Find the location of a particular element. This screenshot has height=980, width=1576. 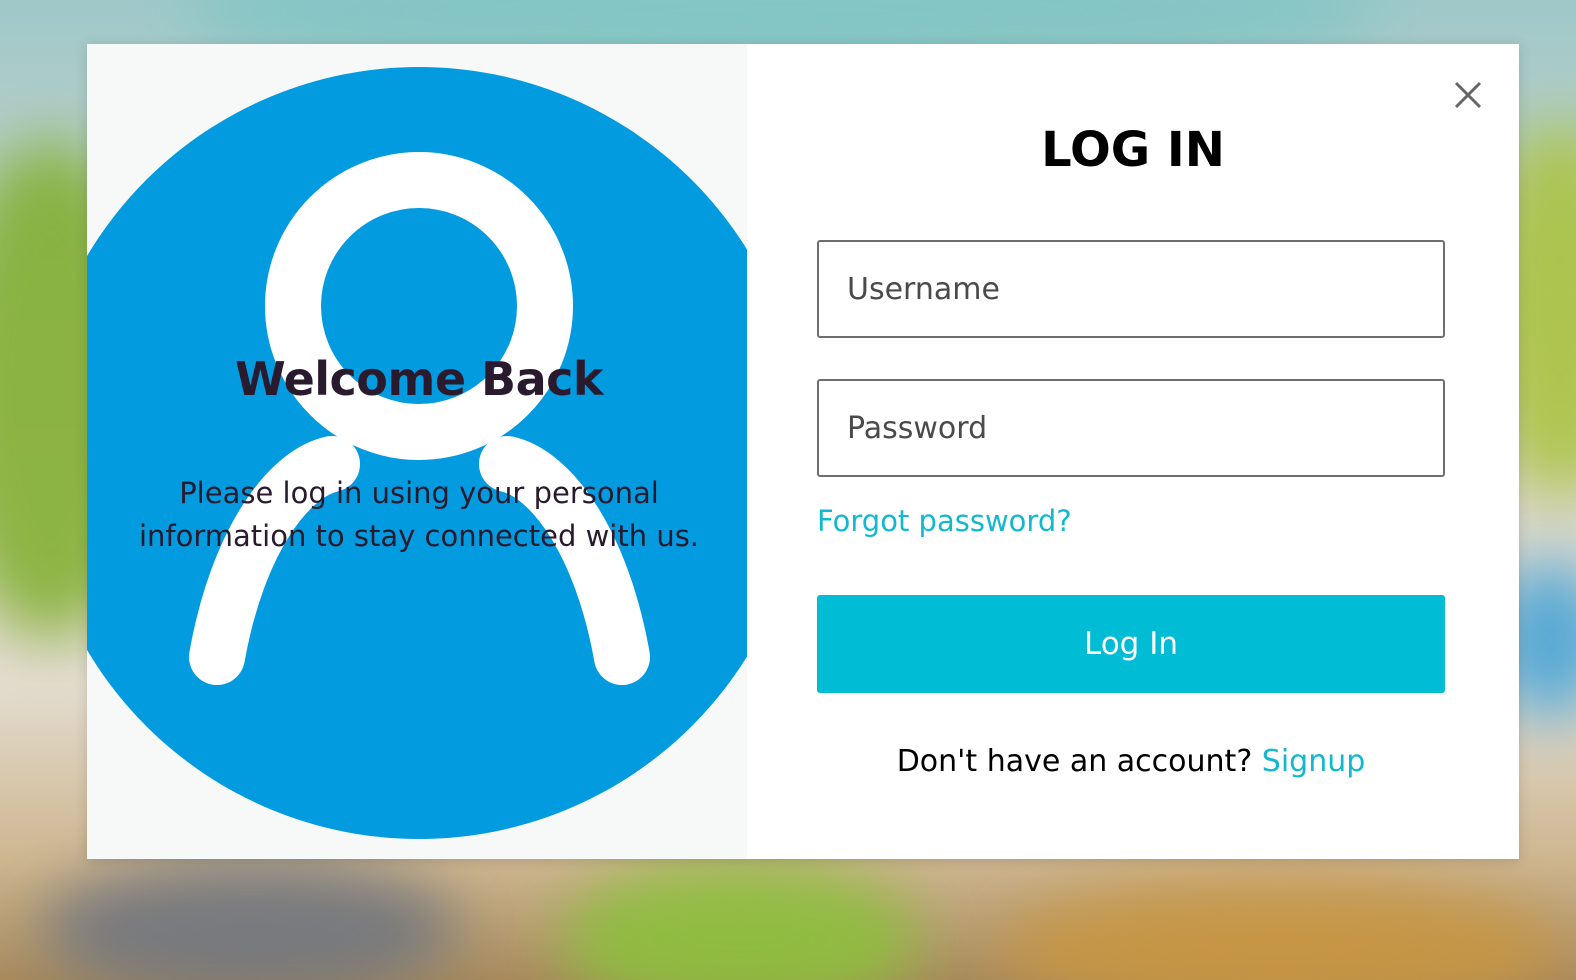

signup-link: Signup is located at coordinates (1314, 761).